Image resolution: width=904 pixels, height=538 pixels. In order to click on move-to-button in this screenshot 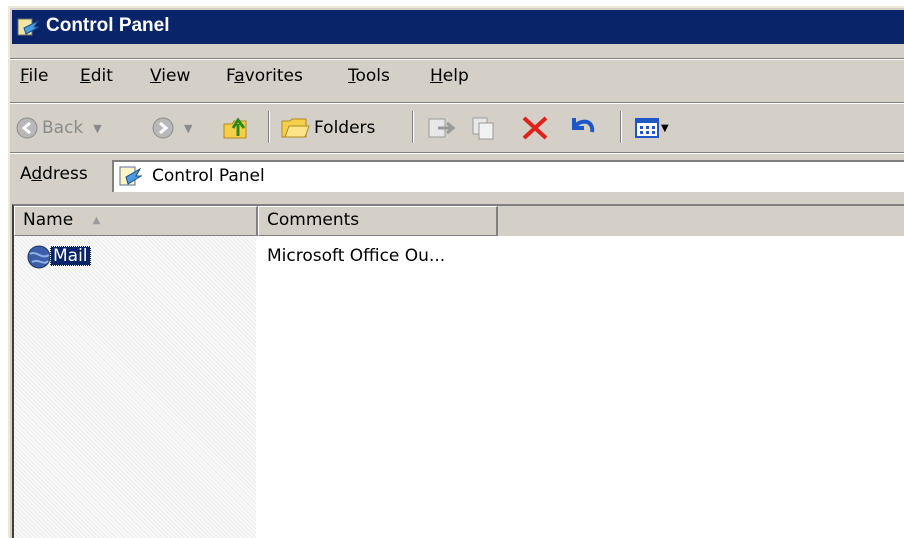, I will do `click(441, 128)`.